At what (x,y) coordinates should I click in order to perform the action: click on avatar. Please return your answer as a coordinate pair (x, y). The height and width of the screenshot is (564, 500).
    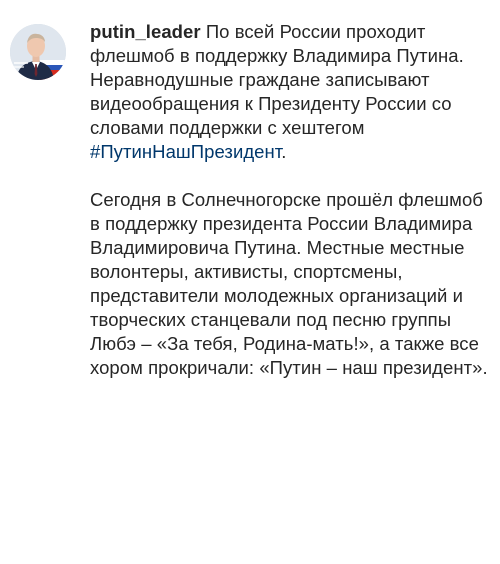
    Looking at the image, I should click on (38, 52).